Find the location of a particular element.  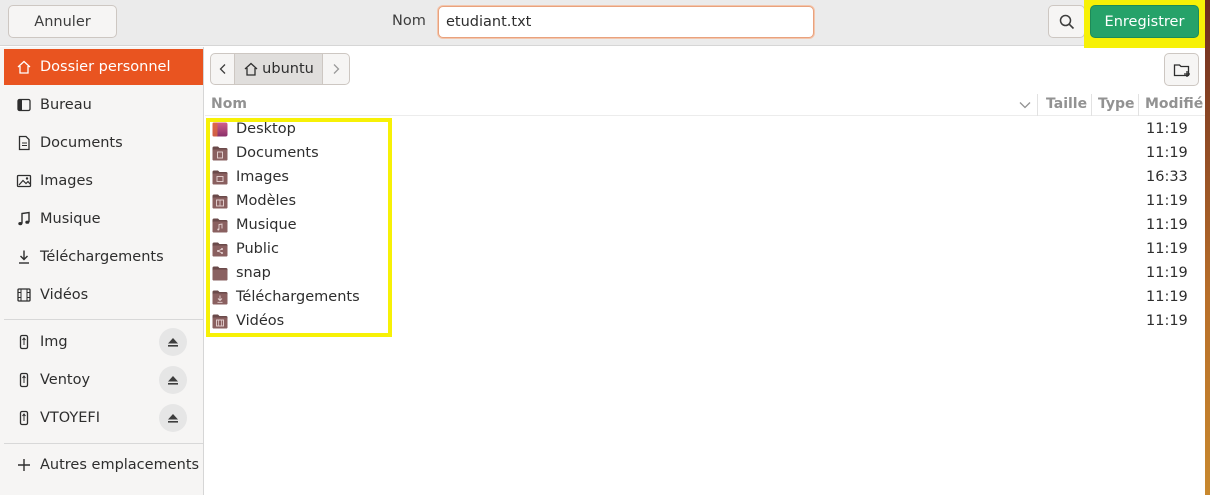

sidebar-item-label: Autres emplacements is located at coordinates (120, 465).